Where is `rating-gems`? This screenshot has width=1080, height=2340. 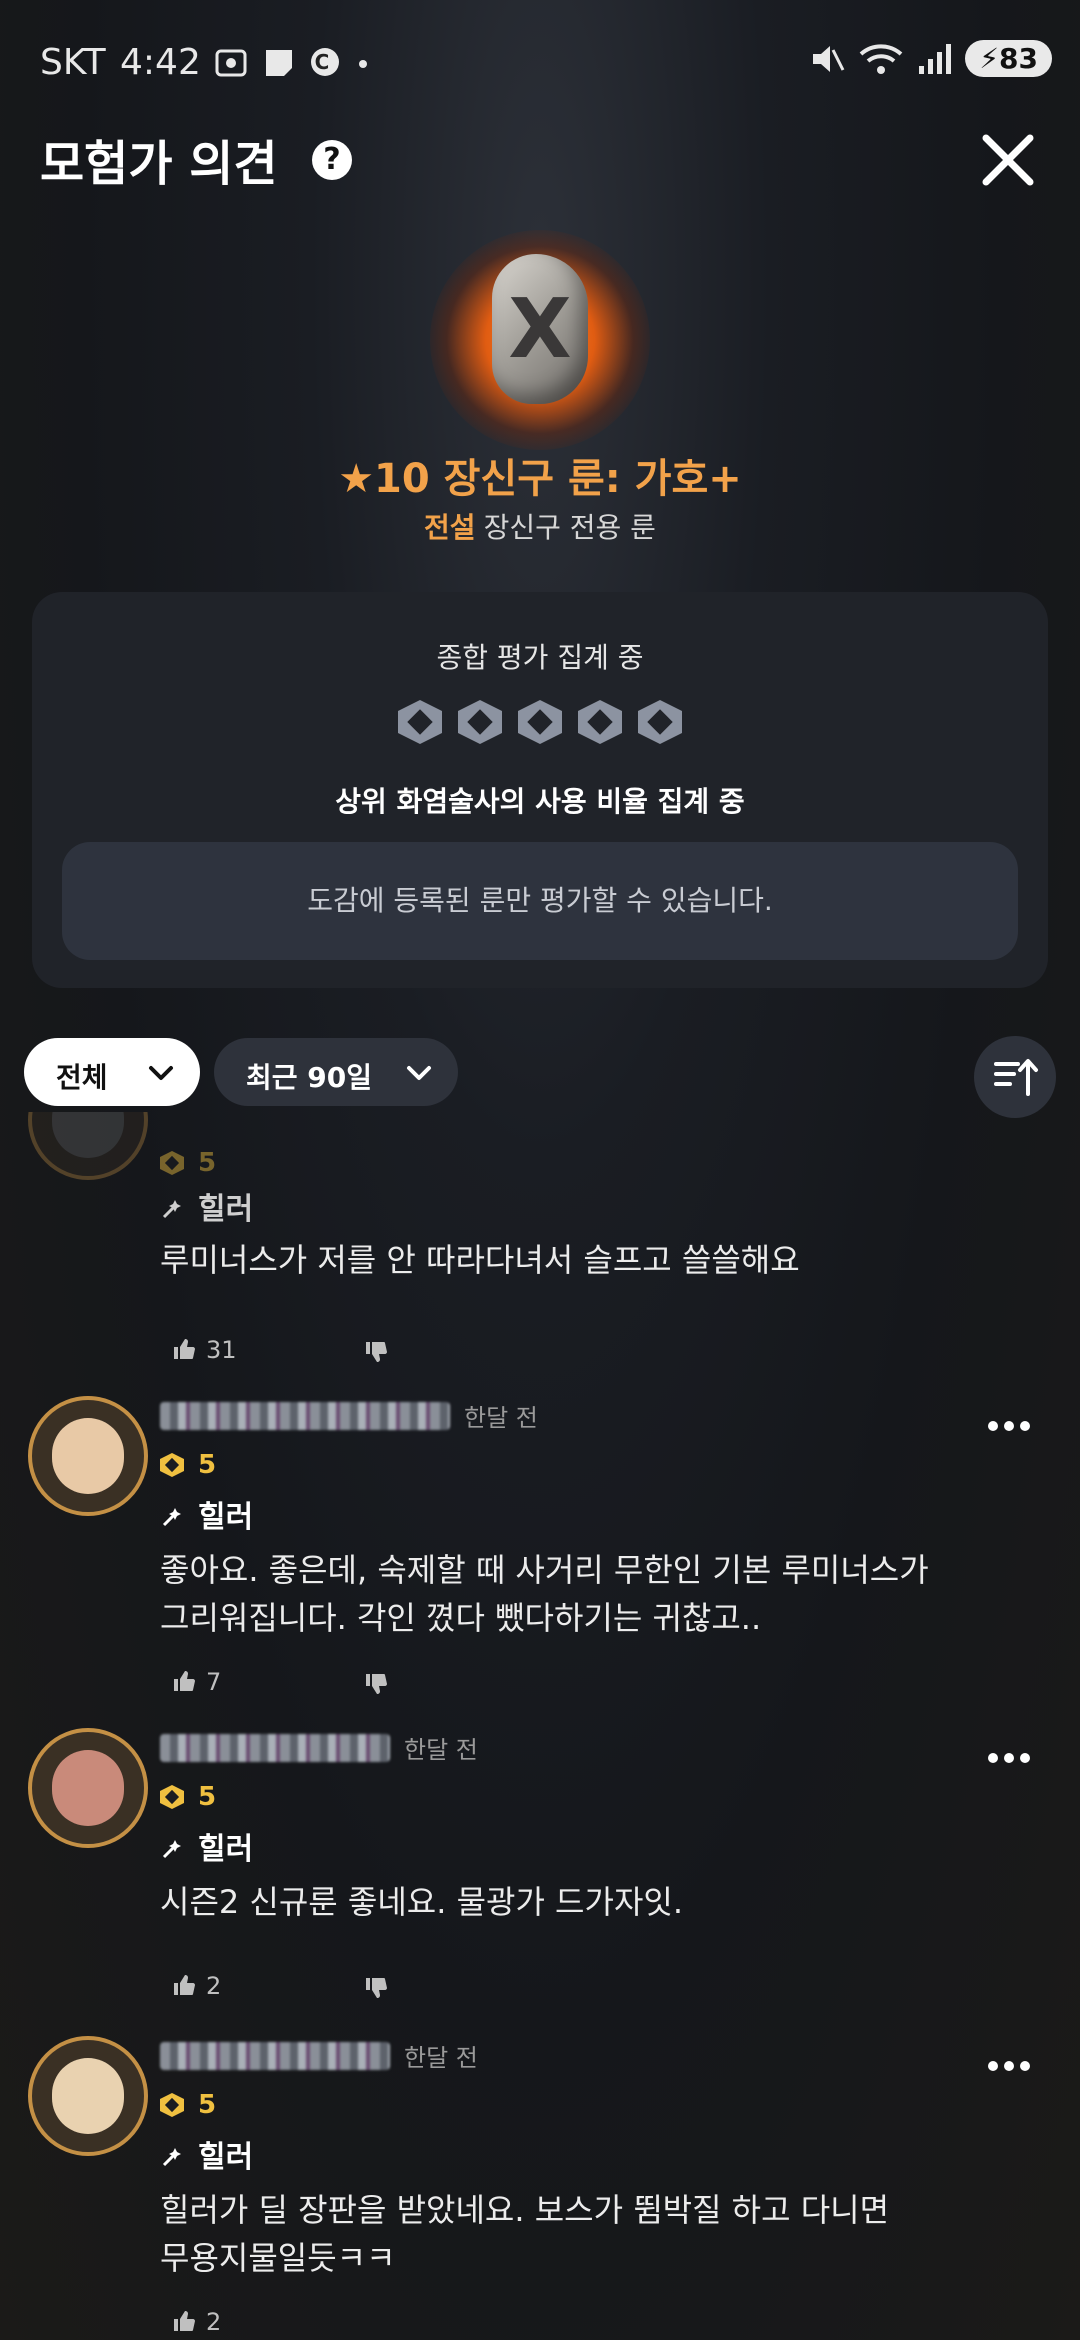
rating-gems is located at coordinates (540, 722).